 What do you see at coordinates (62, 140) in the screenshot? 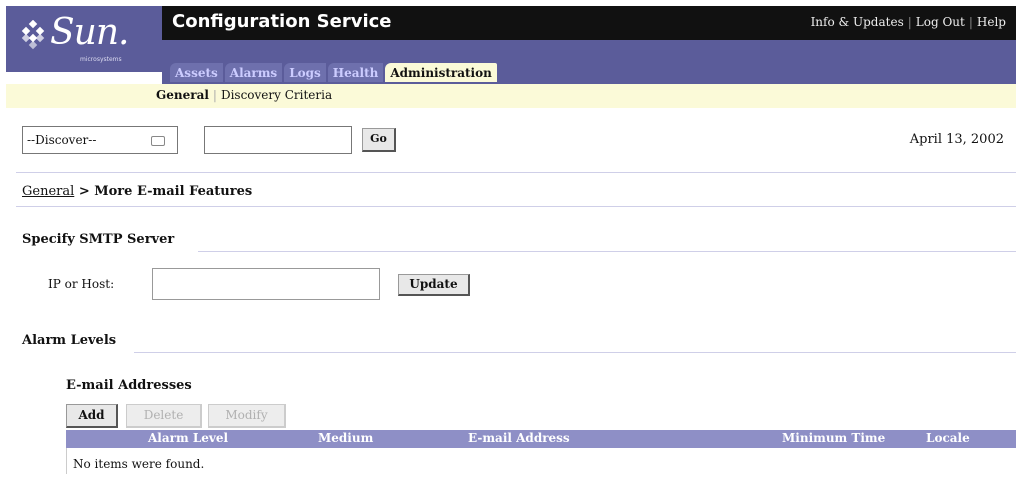
I see `discover-select-value: --Discover--` at bounding box center [62, 140].